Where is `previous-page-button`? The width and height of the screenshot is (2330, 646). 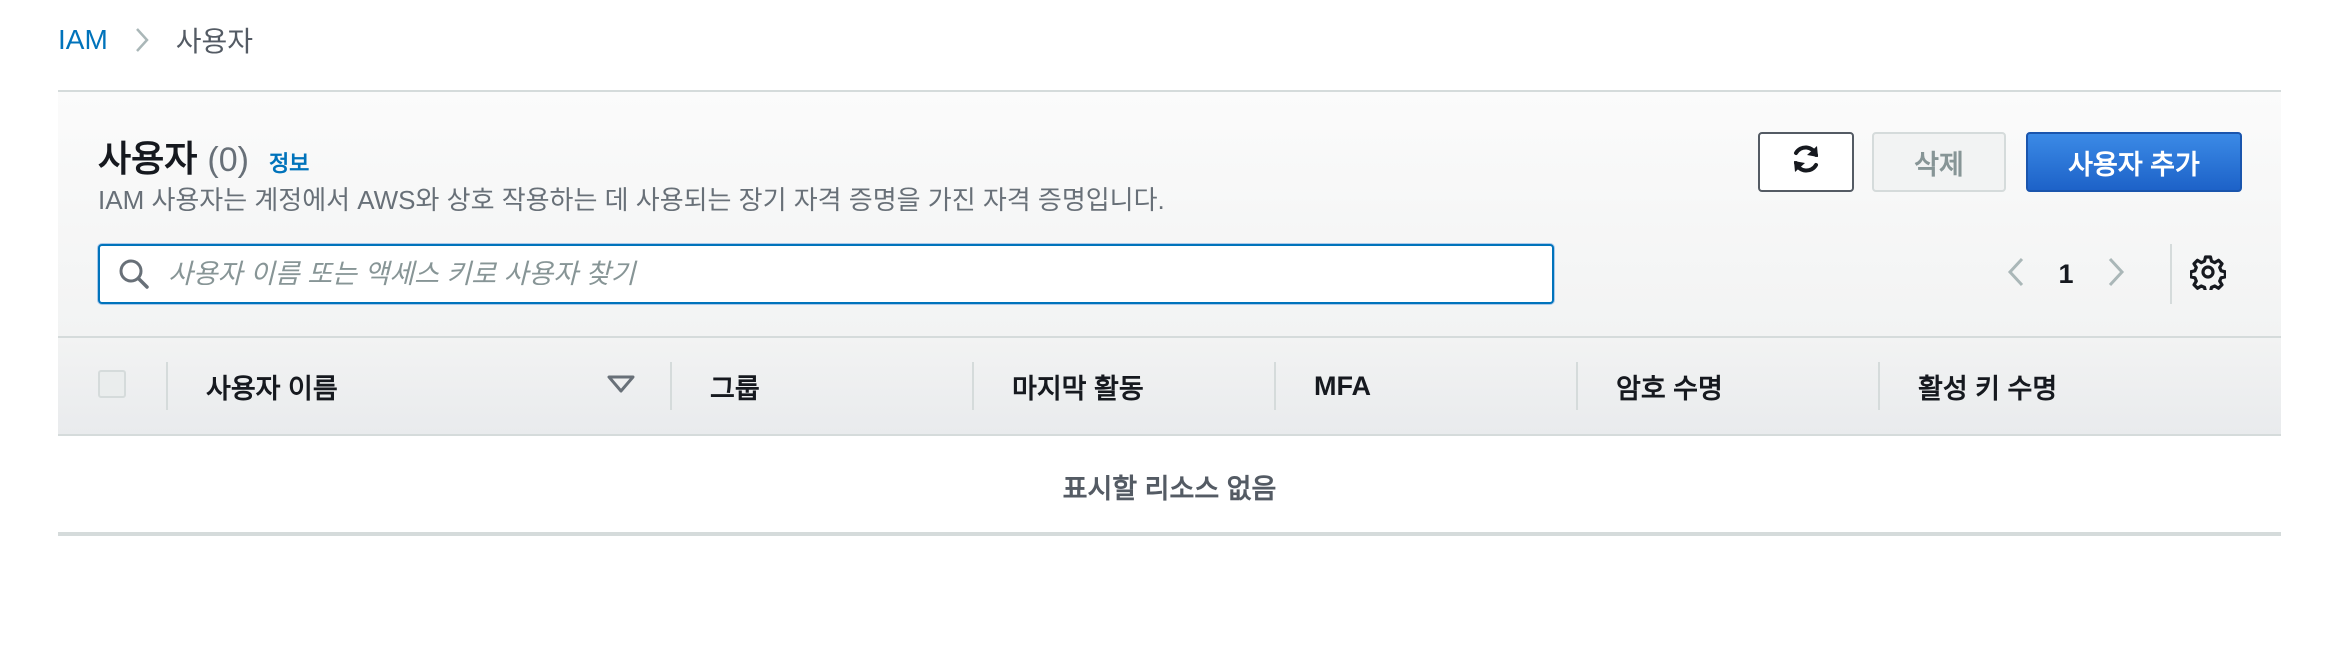 previous-page-button is located at coordinates (2016, 274).